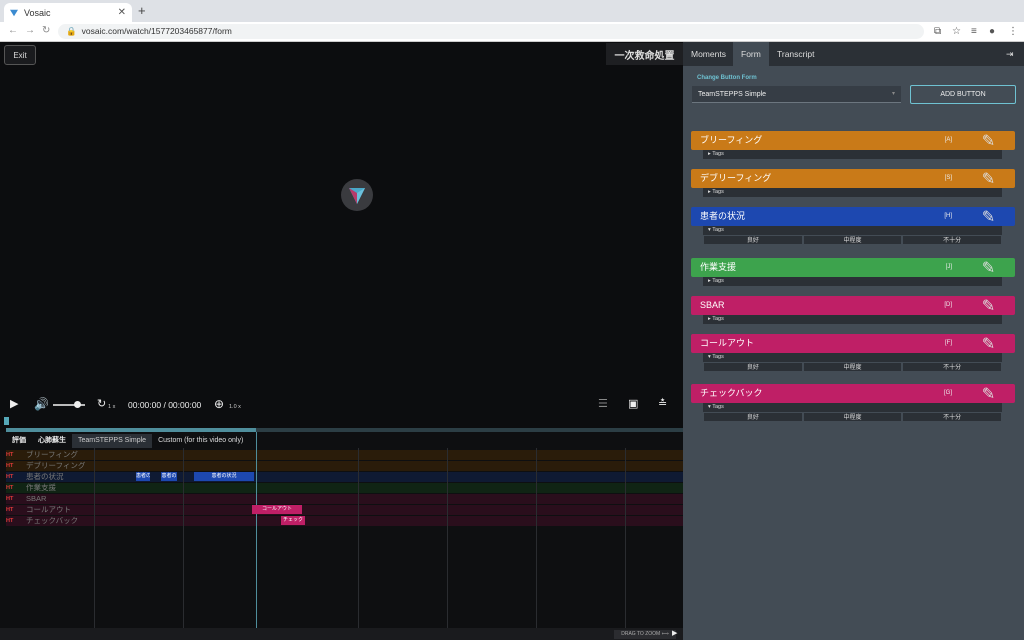 Image resolution: width=1024 pixels, height=640 pixels. I want to click on chevron-down-icon: ▾, so click(893, 94).